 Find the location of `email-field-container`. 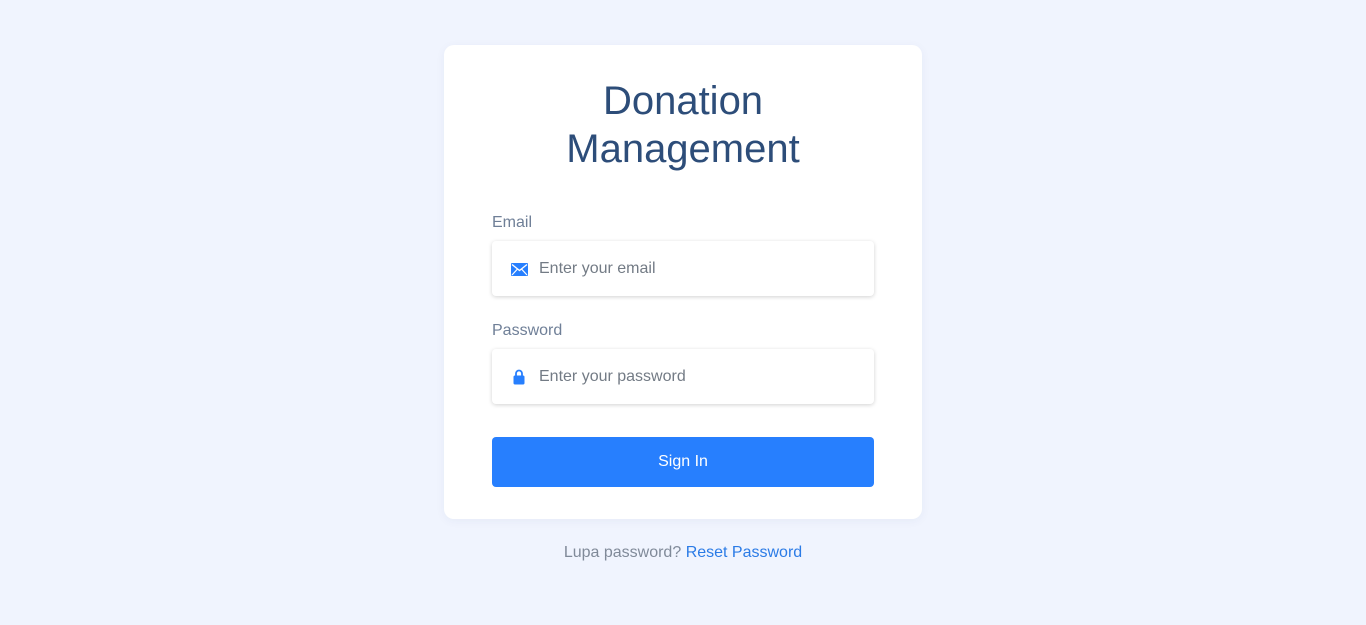

email-field-container is located at coordinates (683, 268).